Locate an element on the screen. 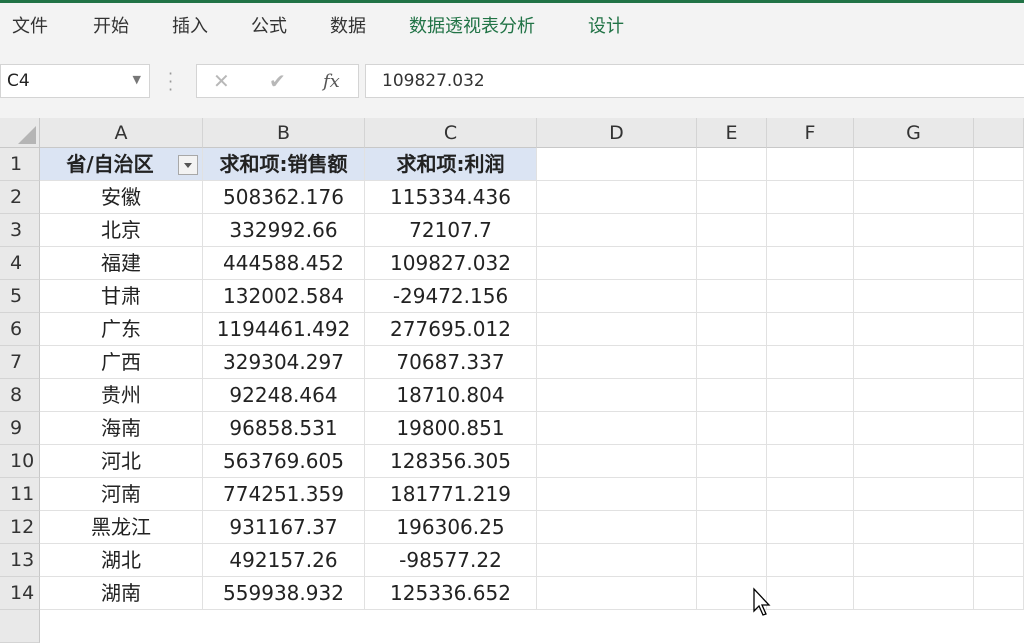 The width and height of the screenshot is (1024, 643). row-header: 3 is located at coordinates (20, 230).